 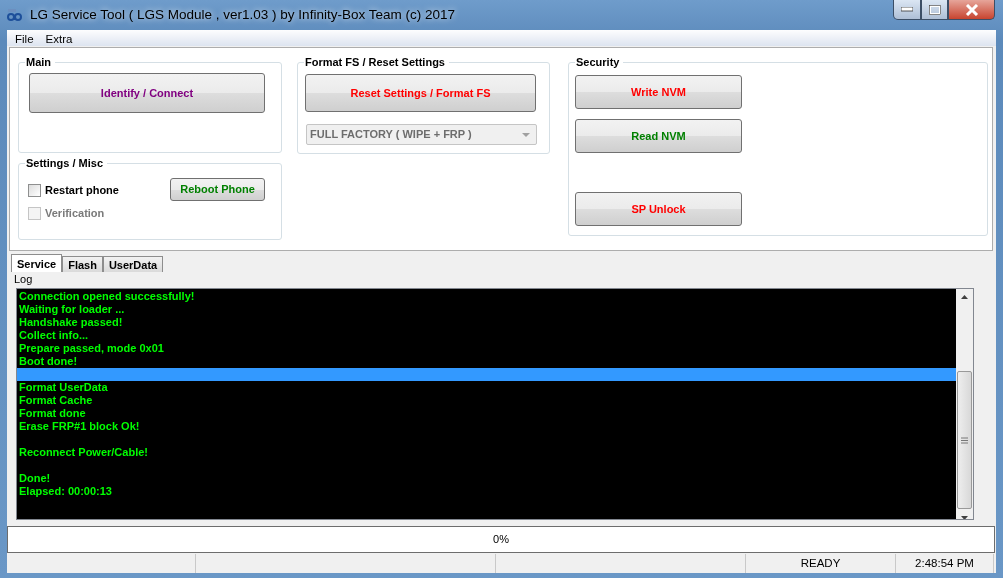 I want to click on status-time: 2:48:54 PM, so click(x=945, y=563).